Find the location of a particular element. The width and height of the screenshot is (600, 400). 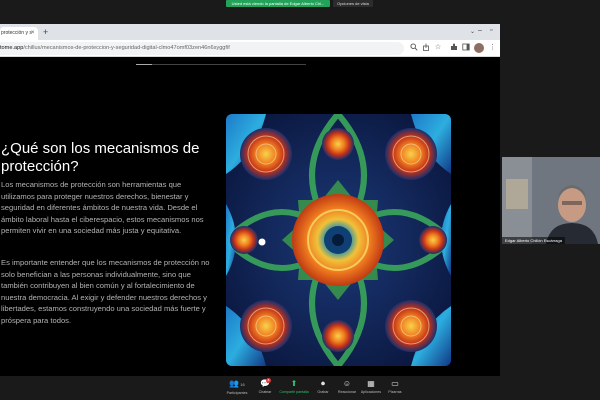

whiteboard-icon: ▭ is located at coordinates (395, 383).